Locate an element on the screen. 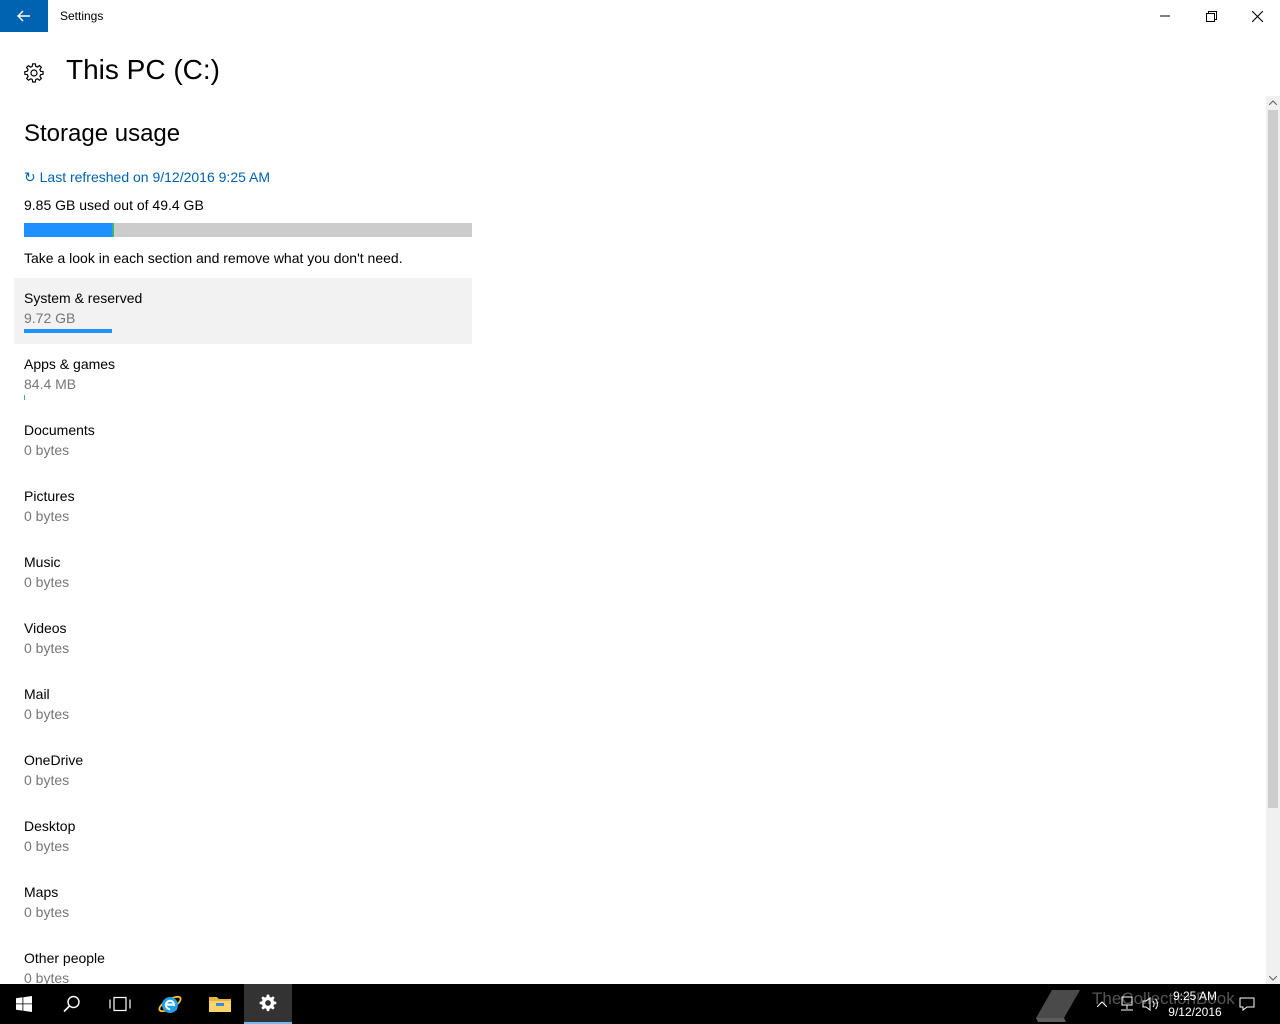 Image resolution: width=1280 pixels, height=1024 pixels. category-item: Documents 0 bytes is located at coordinates (243, 443).